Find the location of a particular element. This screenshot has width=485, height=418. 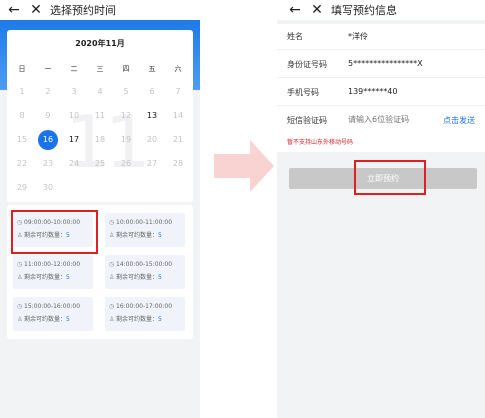

calendar-day: 9 is located at coordinates (48, 116).